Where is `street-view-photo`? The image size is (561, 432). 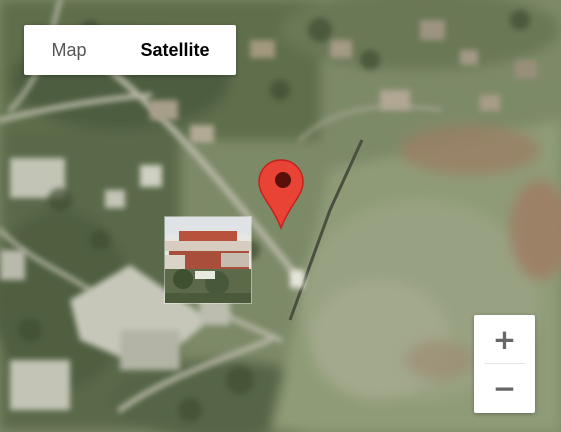 street-view-photo is located at coordinates (208, 260).